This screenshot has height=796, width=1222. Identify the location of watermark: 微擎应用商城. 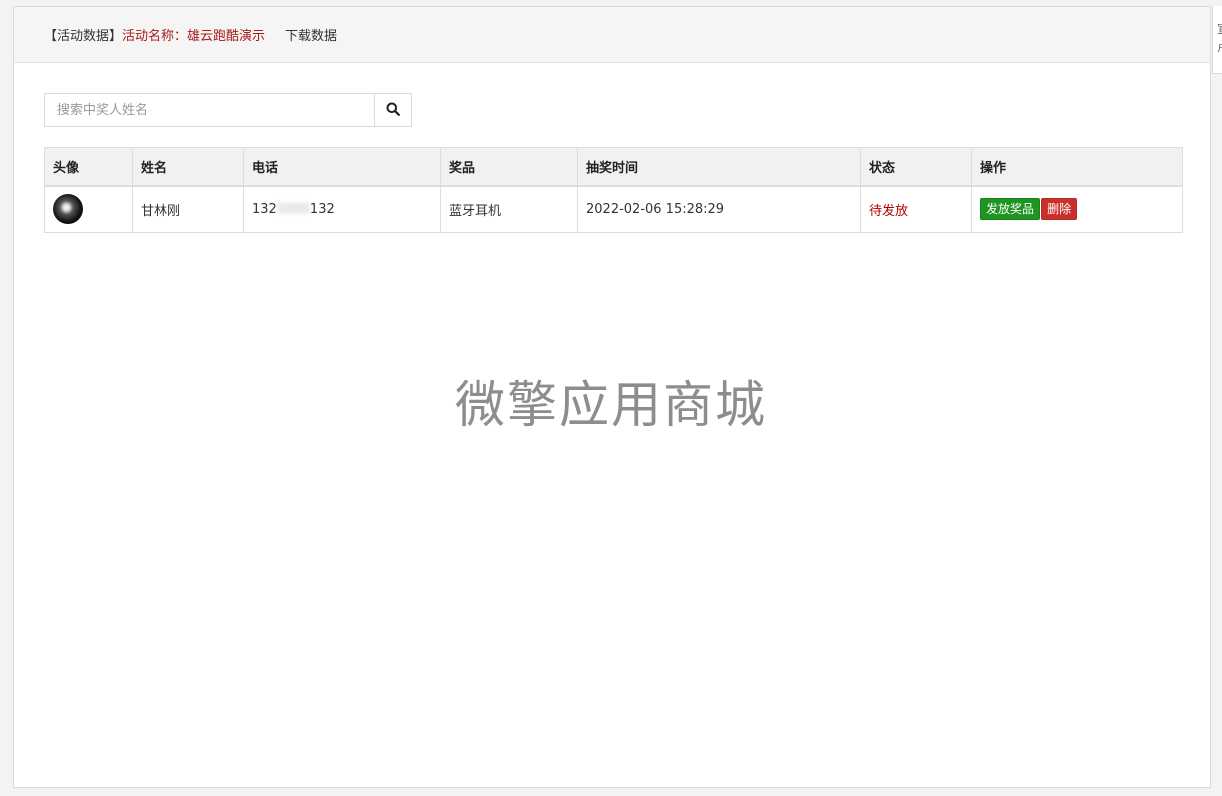
(611, 405).